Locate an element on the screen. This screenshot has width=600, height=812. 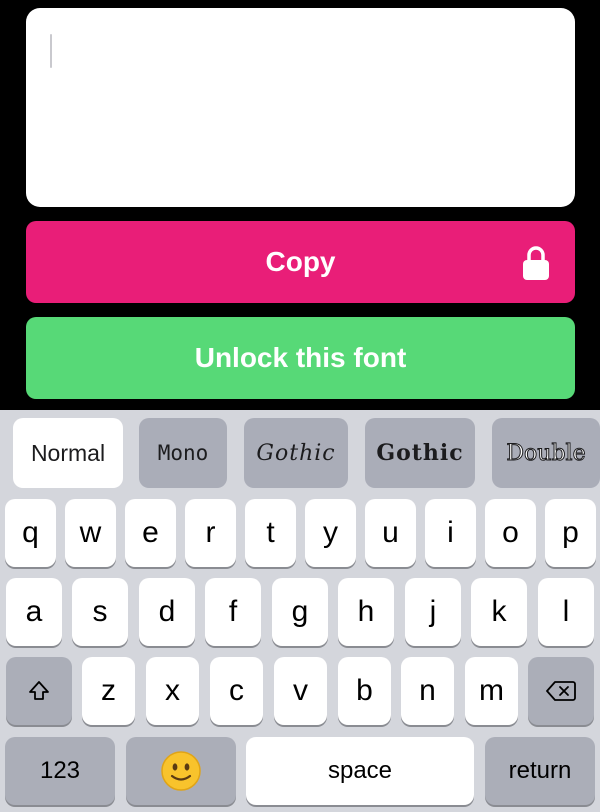
key-label: o is located at coordinates (510, 532).